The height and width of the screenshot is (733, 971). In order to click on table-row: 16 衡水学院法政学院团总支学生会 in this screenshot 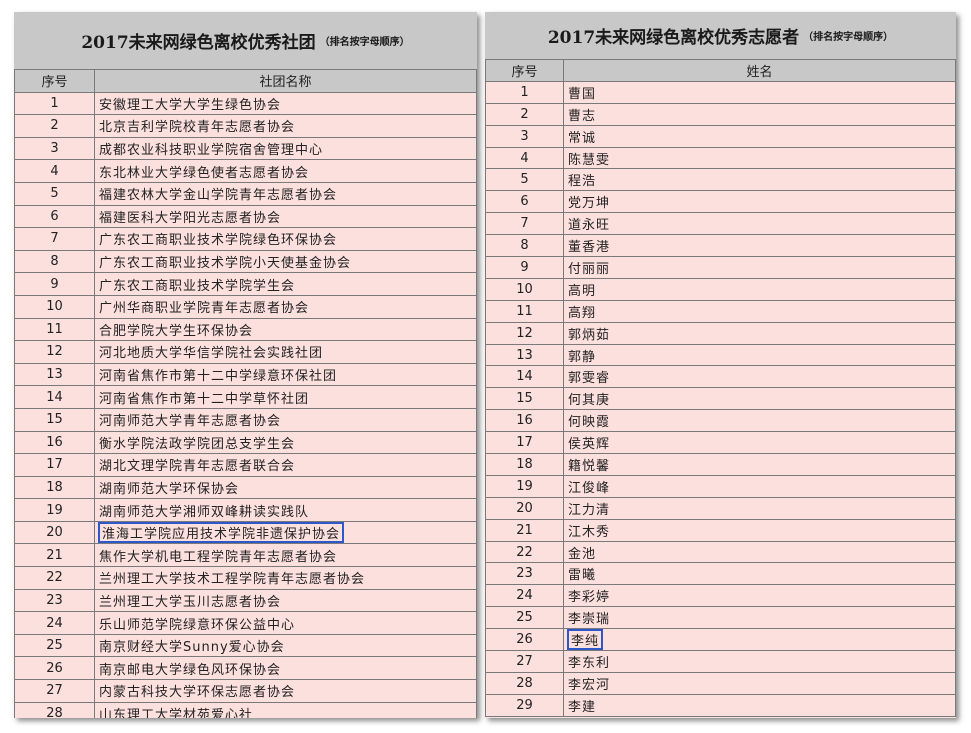, I will do `click(245, 442)`.